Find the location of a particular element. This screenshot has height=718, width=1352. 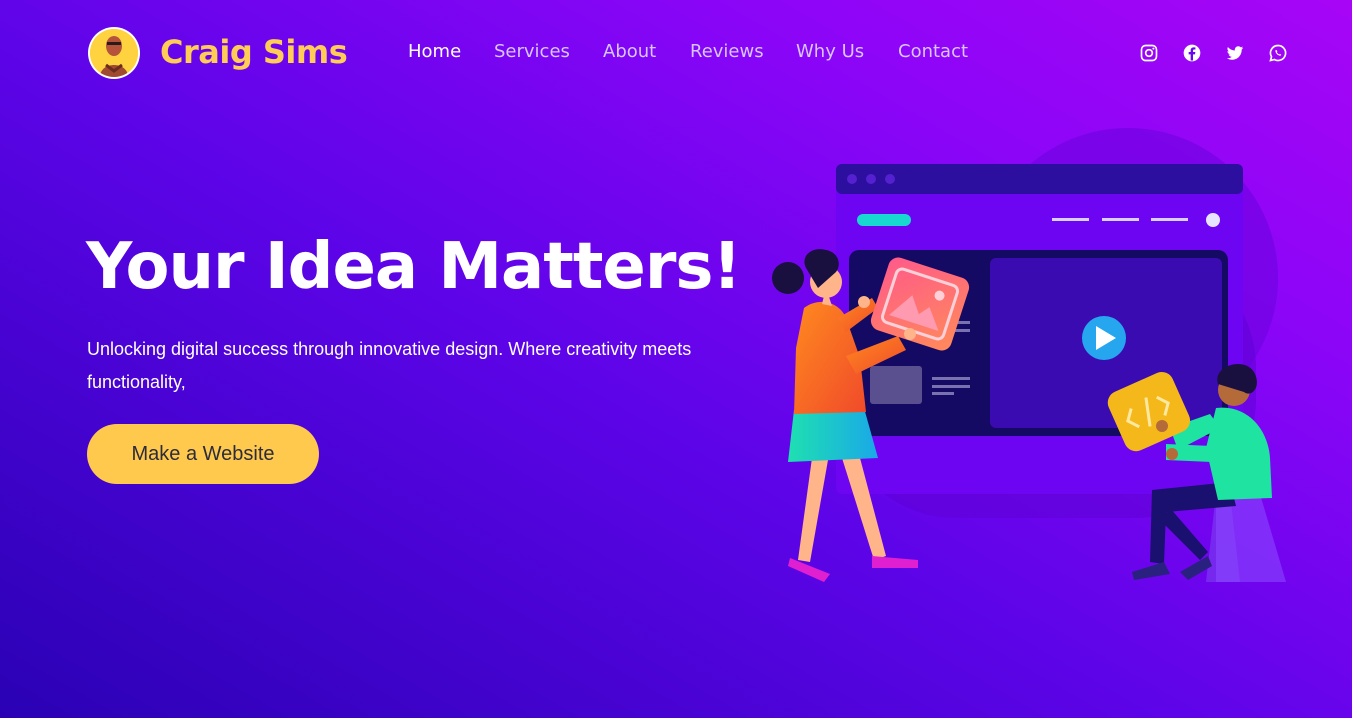

nav-contact: Contact is located at coordinates (933, 51).